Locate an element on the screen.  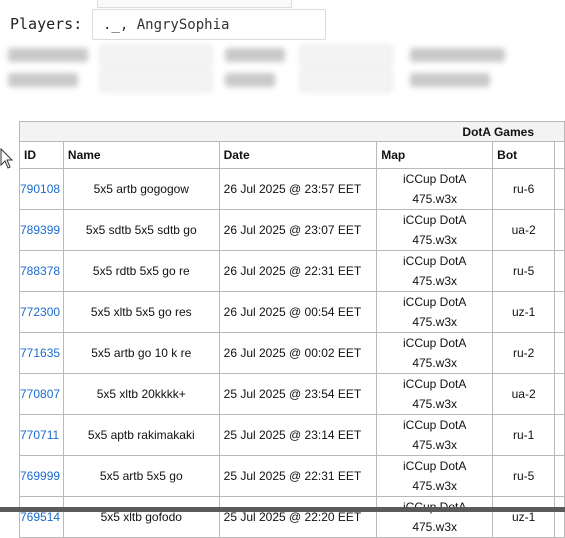
table-group-header: DotA Games is located at coordinates (292, 131).